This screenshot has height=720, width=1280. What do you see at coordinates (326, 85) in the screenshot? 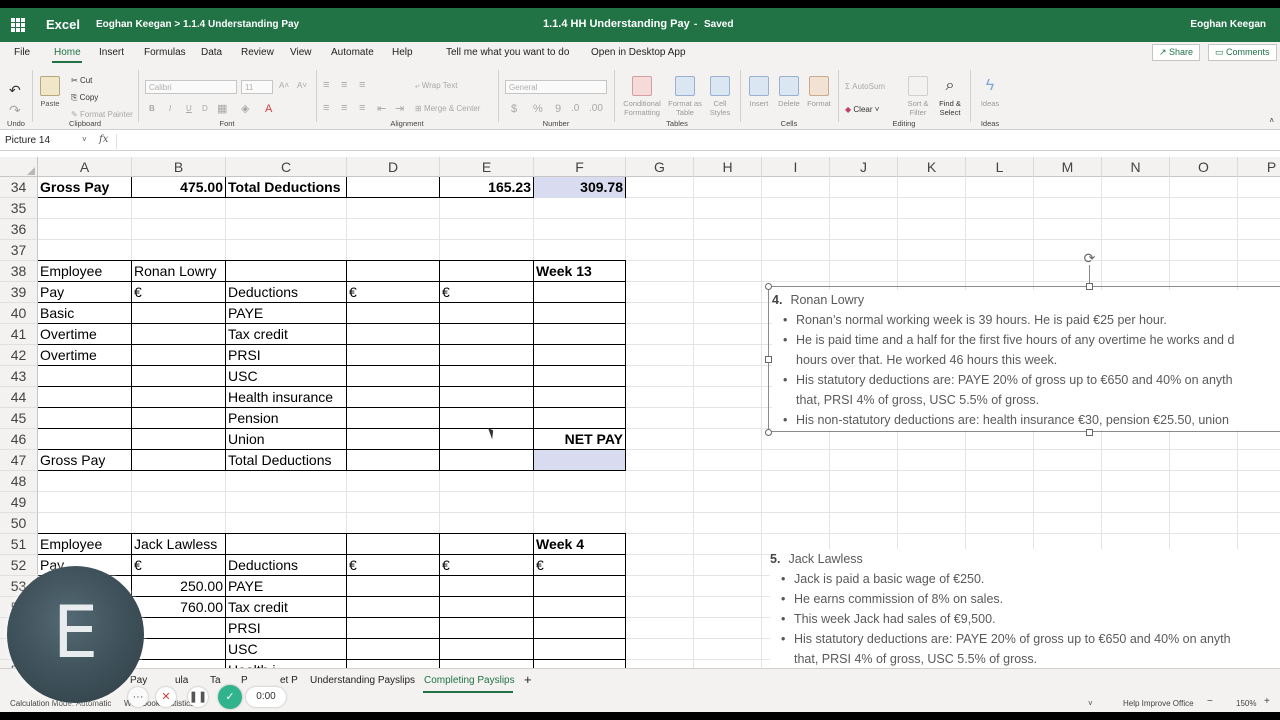
I see `align-top-icon: ≡` at bounding box center [326, 85].